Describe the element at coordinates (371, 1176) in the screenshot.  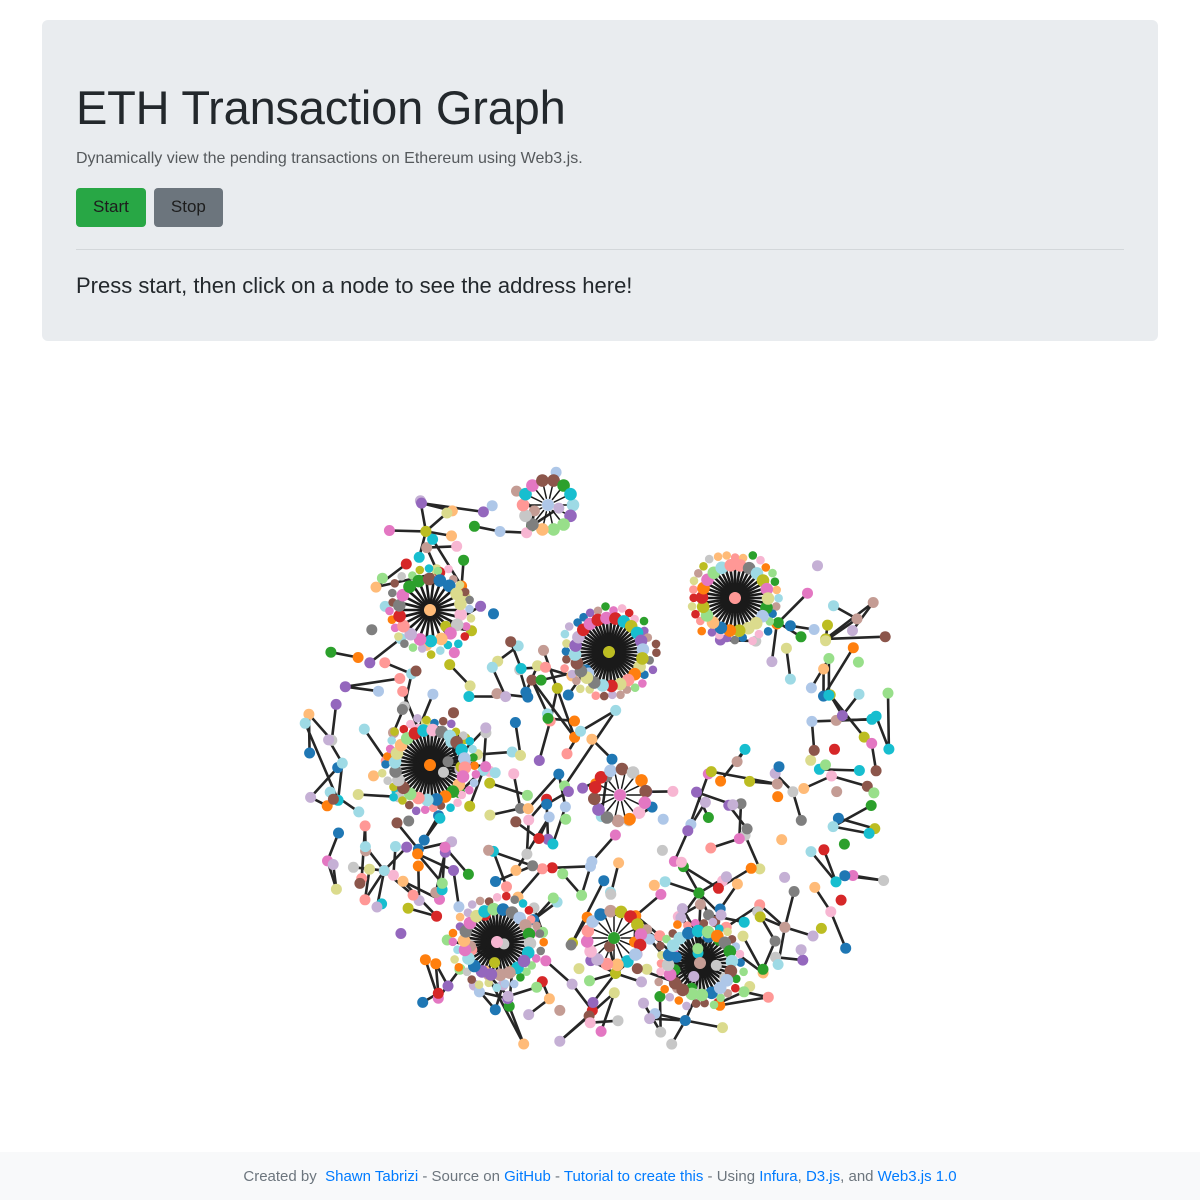
I see `footer-author-link: Shawn Tabrizi` at that location.